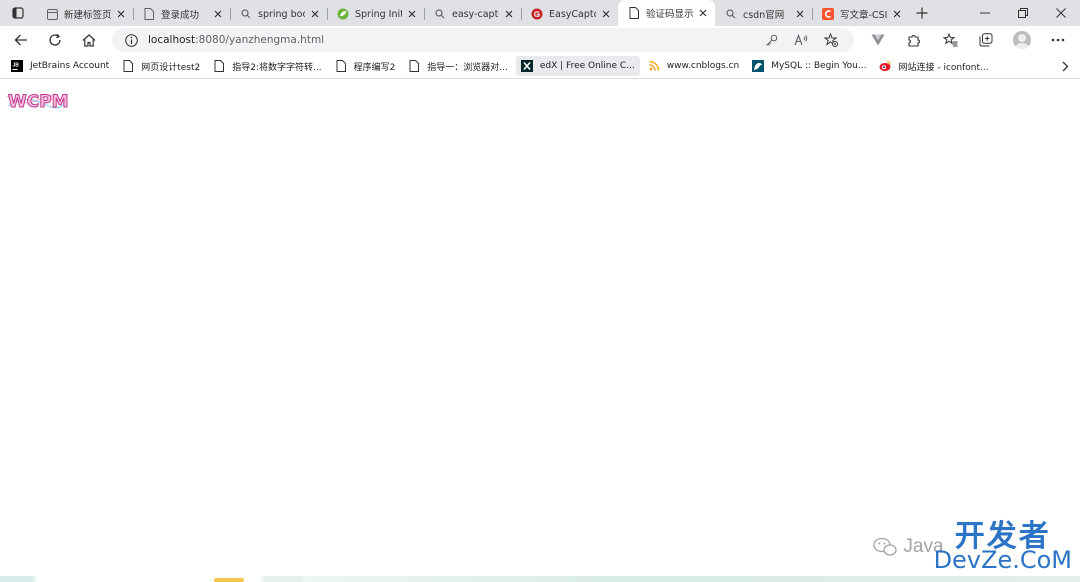  What do you see at coordinates (540, 579) in the screenshot?
I see `taskbar-strip` at bounding box center [540, 579].